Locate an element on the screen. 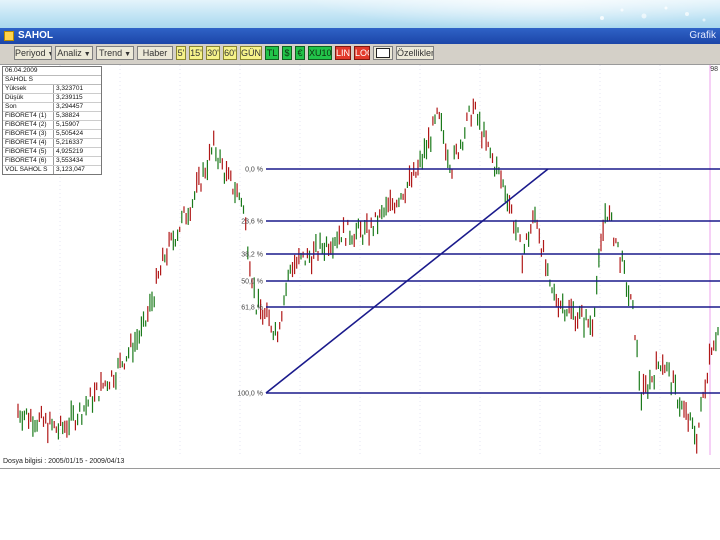  template-icon is located at coordinates (383, 53).